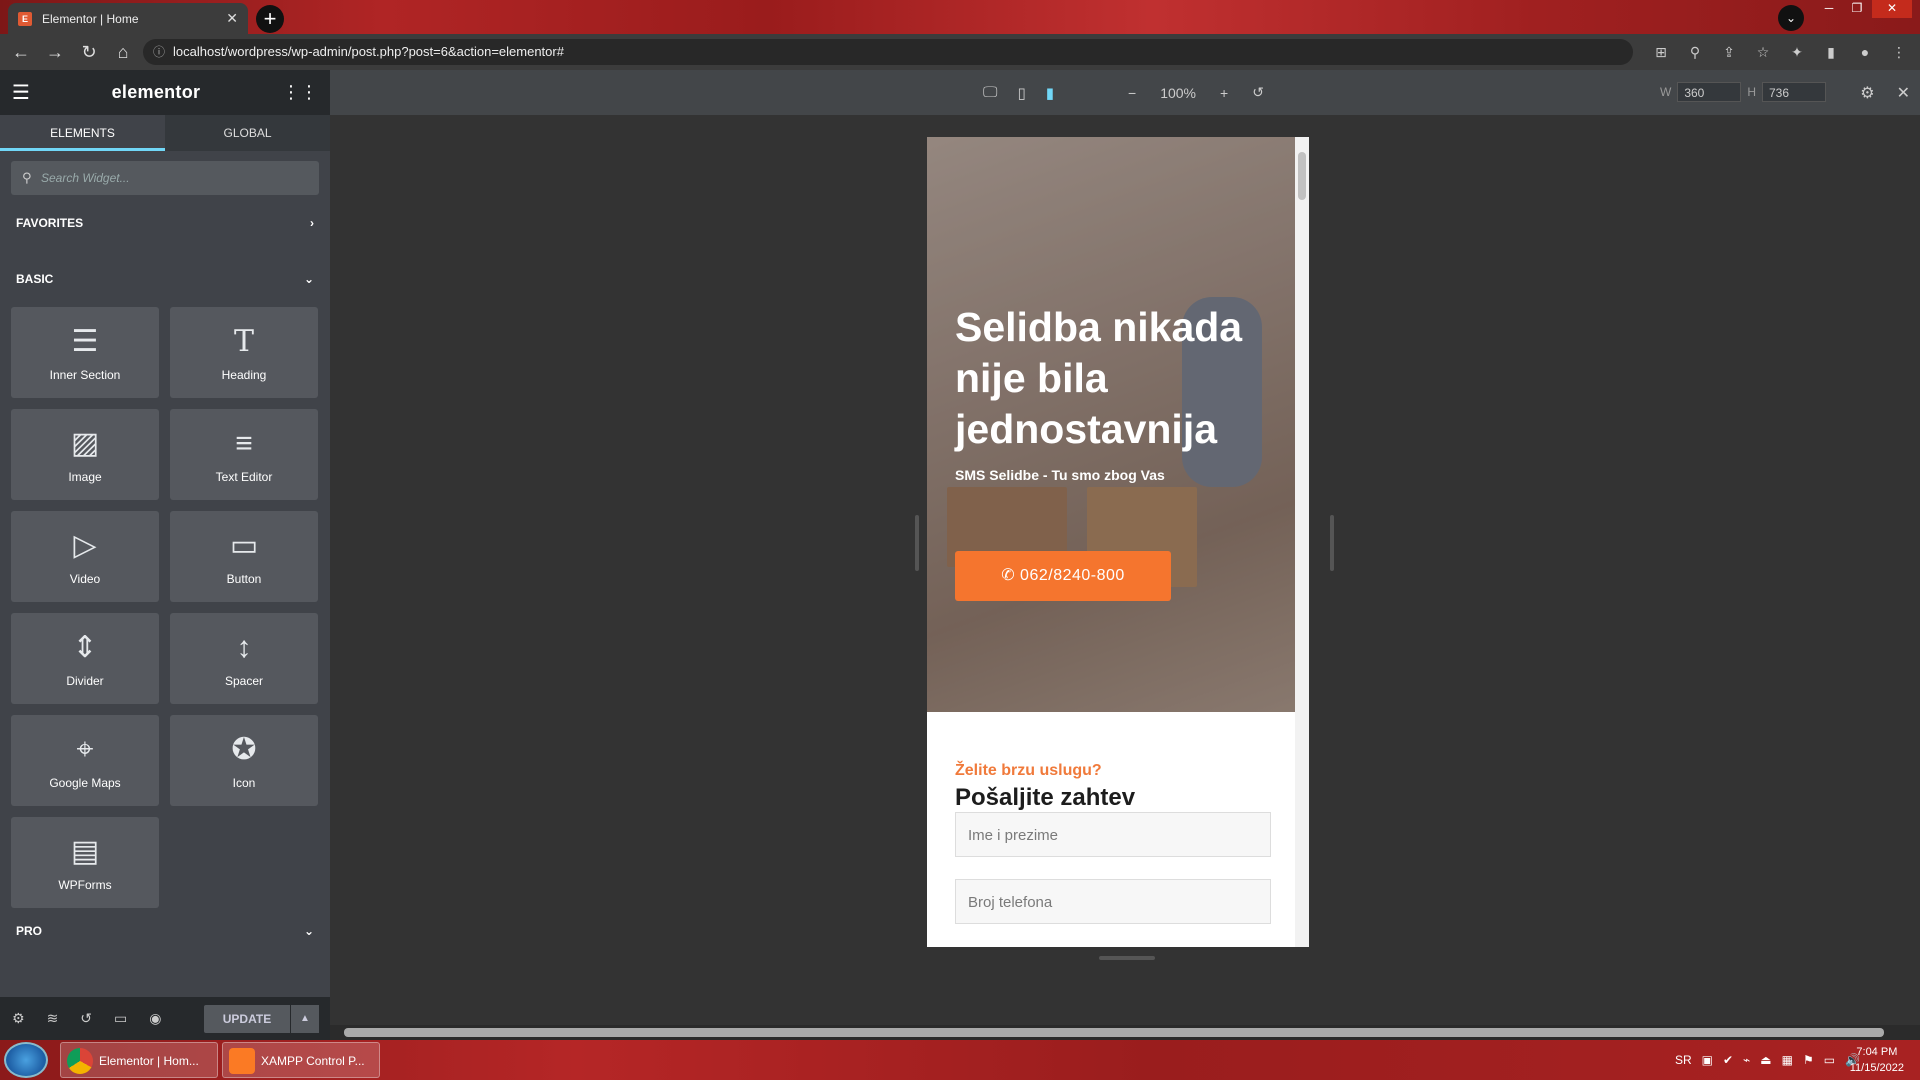 This screenshot has width=1920, height=1080. I want to click on profile-avatar-icon: ●, so click(1865, 52).